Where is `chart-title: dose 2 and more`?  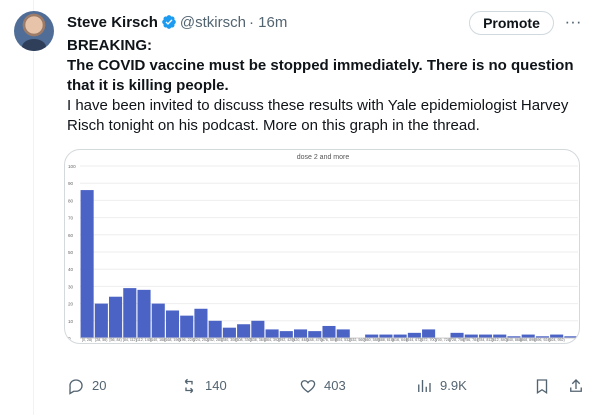
chart-title: dose 2 and more is located at coordinates (323, 157).